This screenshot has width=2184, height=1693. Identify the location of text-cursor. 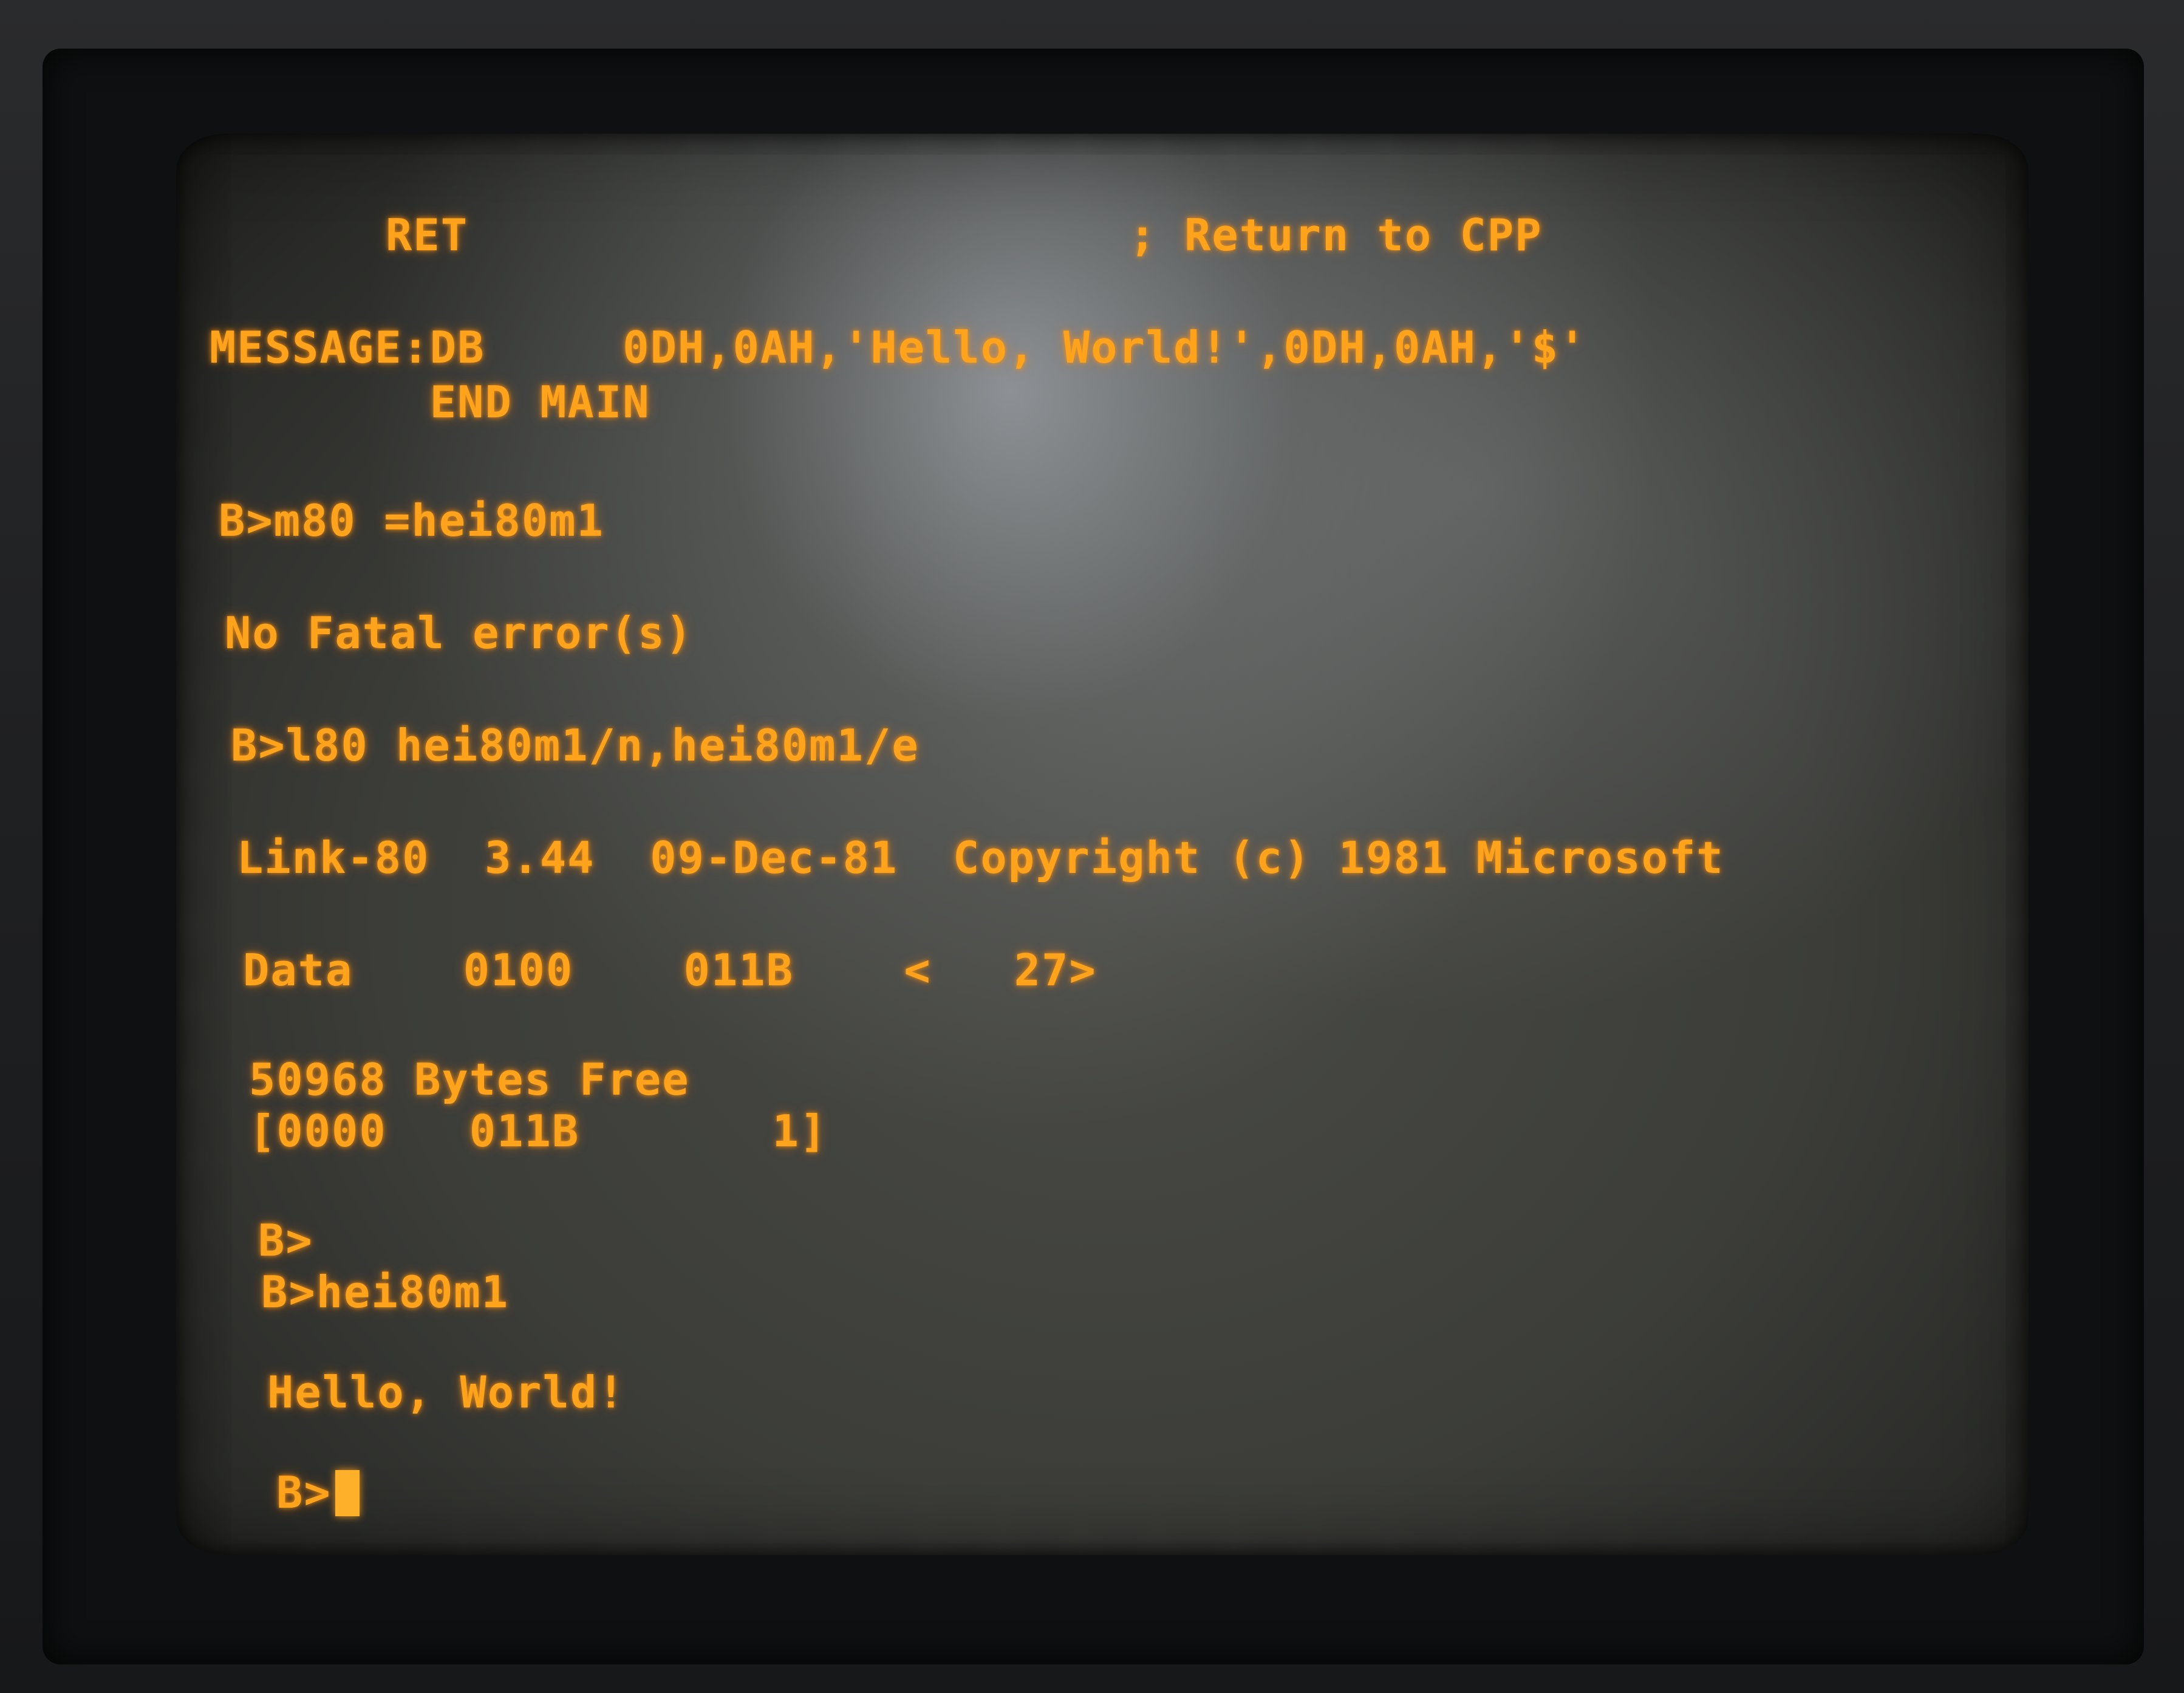
(347, 1493).